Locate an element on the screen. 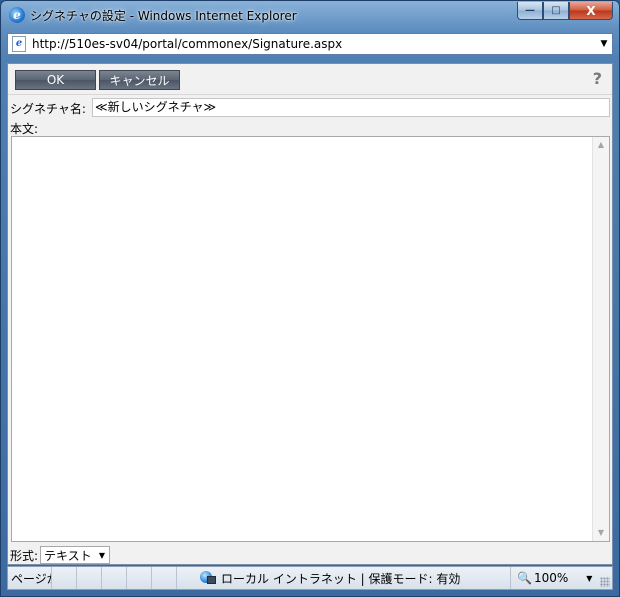 The height and width of the screenshot is (597, 620). scroll-down-icon: ▼ is located at coordinates (601, 533).